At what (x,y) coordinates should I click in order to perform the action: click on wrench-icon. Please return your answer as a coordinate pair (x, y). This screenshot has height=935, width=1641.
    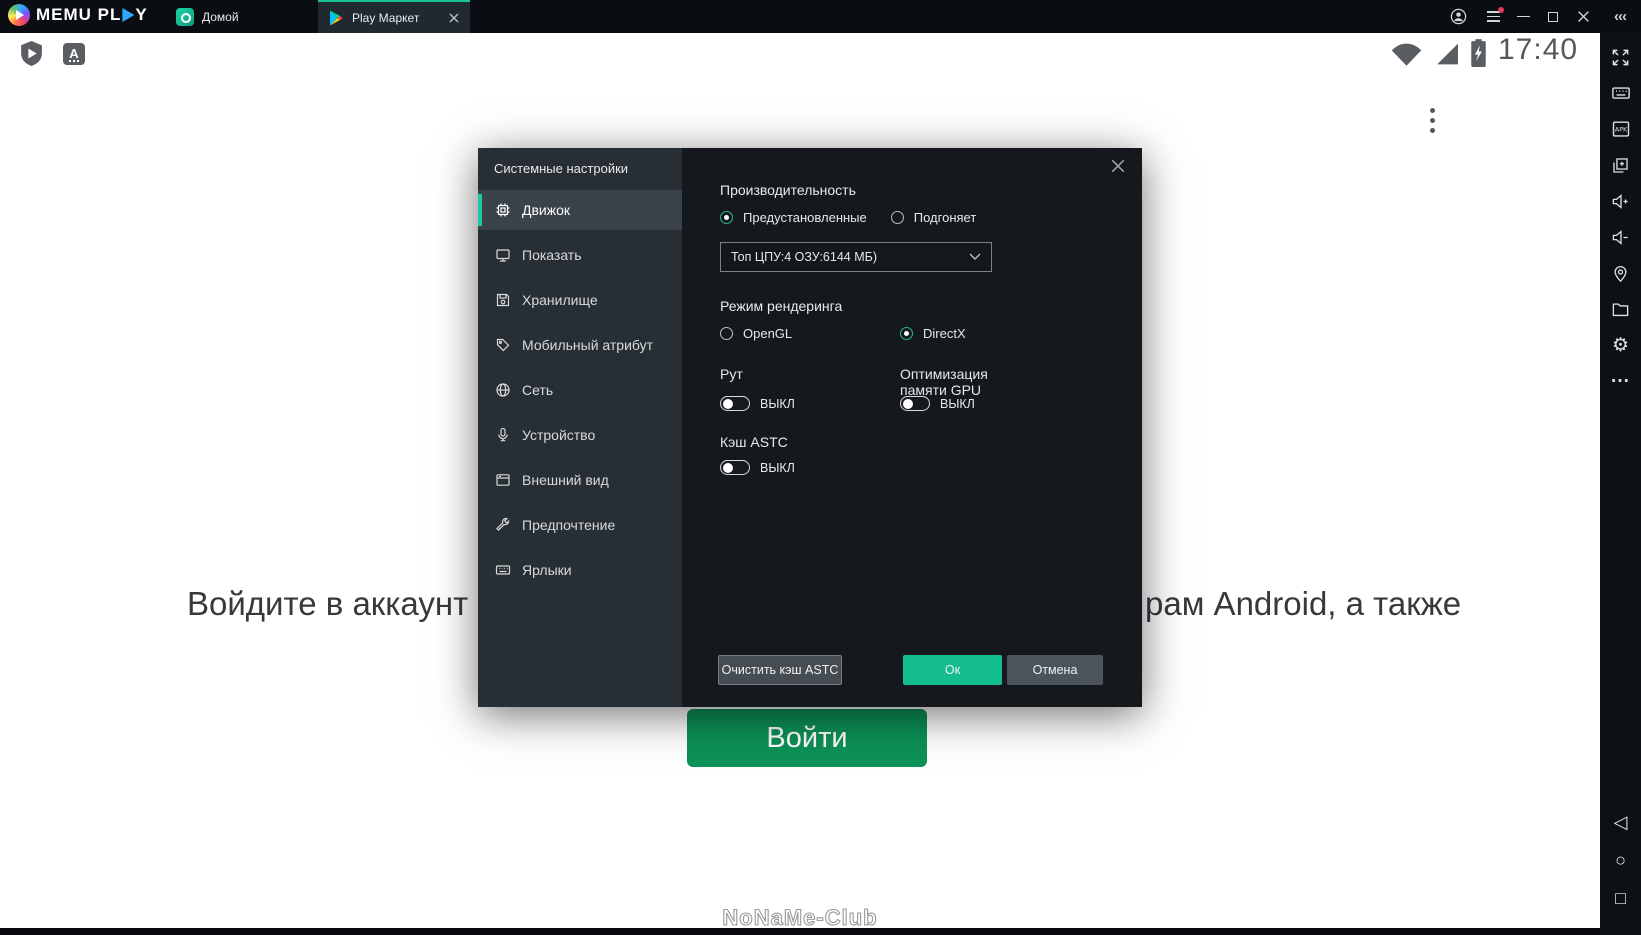
    Looking at the image, I should click on (503, 524).